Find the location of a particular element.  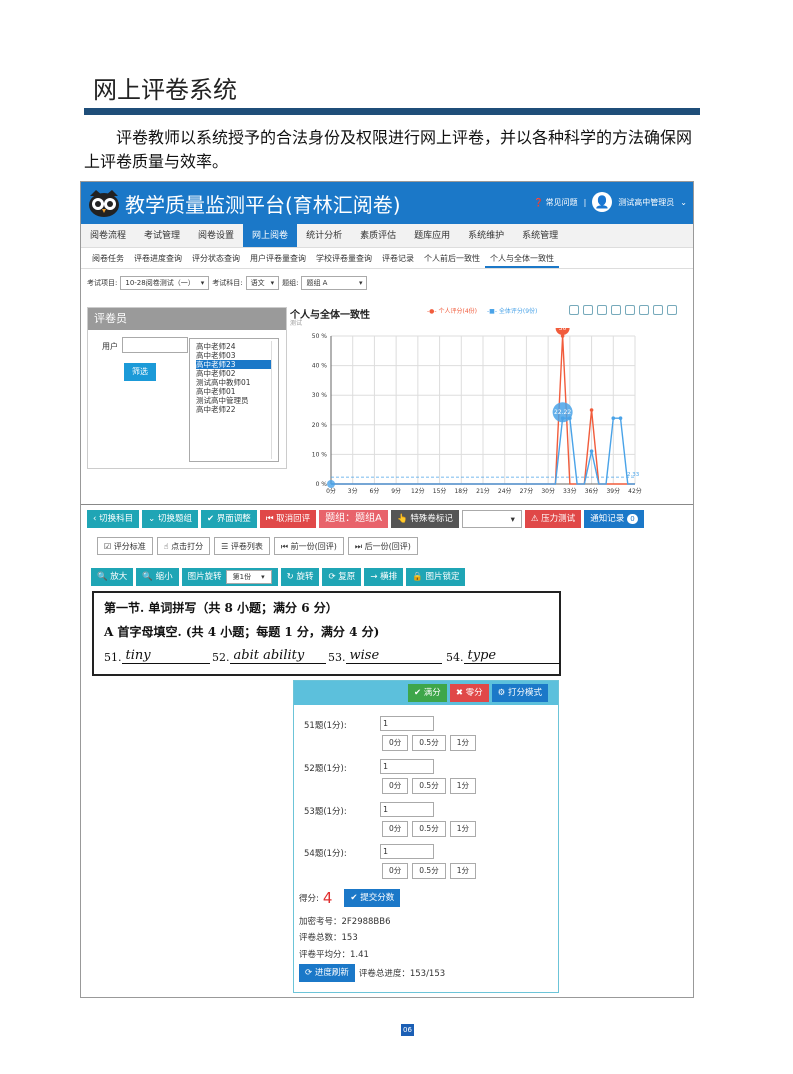

reset-button: ⟳ 复原 is located at coordinates (342, 577).